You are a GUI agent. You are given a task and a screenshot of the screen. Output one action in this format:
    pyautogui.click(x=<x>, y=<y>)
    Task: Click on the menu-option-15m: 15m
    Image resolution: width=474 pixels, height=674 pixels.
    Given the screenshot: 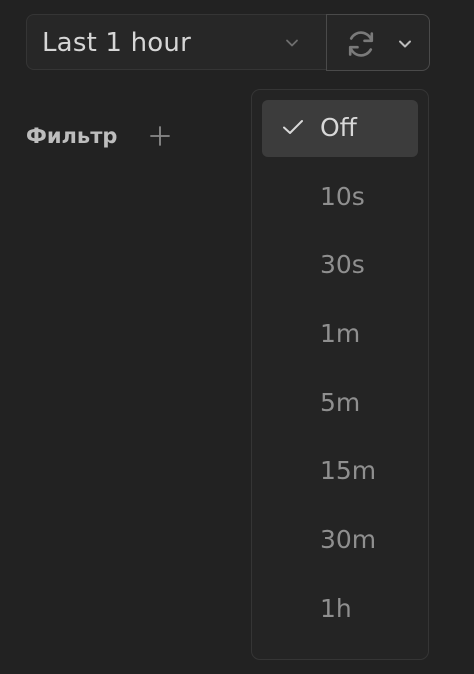 What is the action you would take?
    pyautogui.click(x=340, y=471)
    